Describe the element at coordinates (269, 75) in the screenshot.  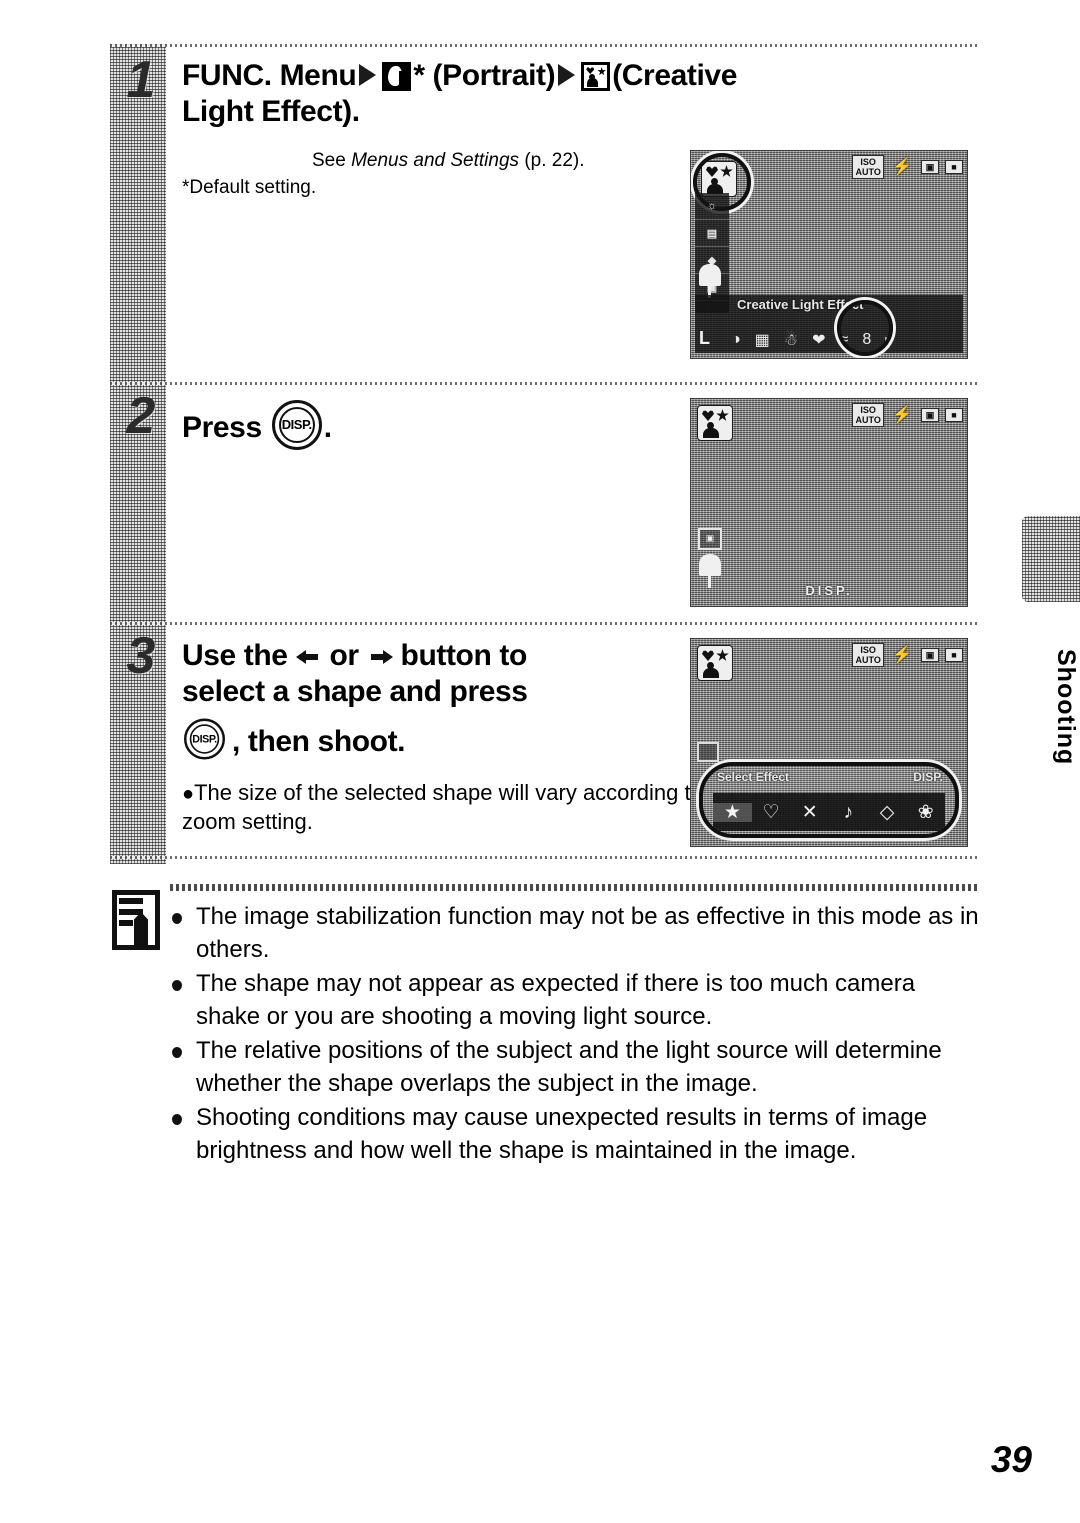
I see `func-menu-label: FUNC. Menu` at that location.